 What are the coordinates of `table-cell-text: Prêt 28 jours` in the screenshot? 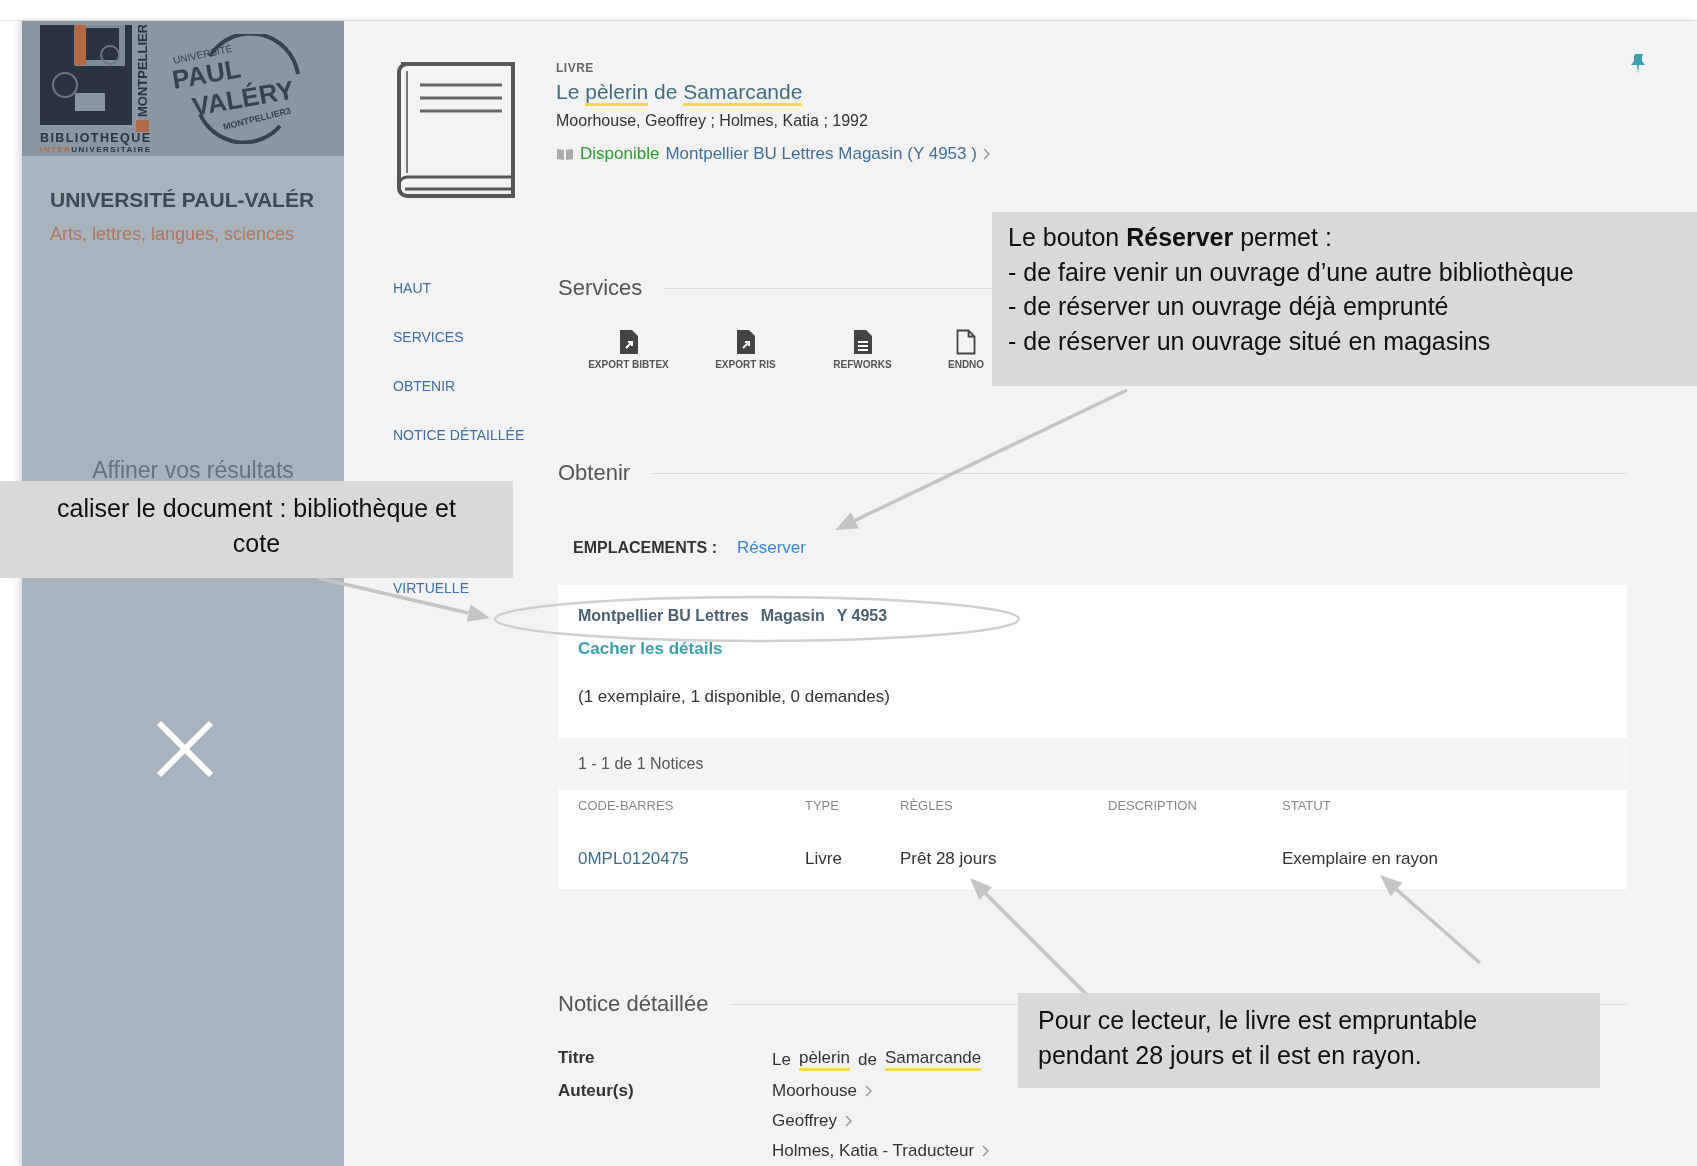 It's located at (949, 859).